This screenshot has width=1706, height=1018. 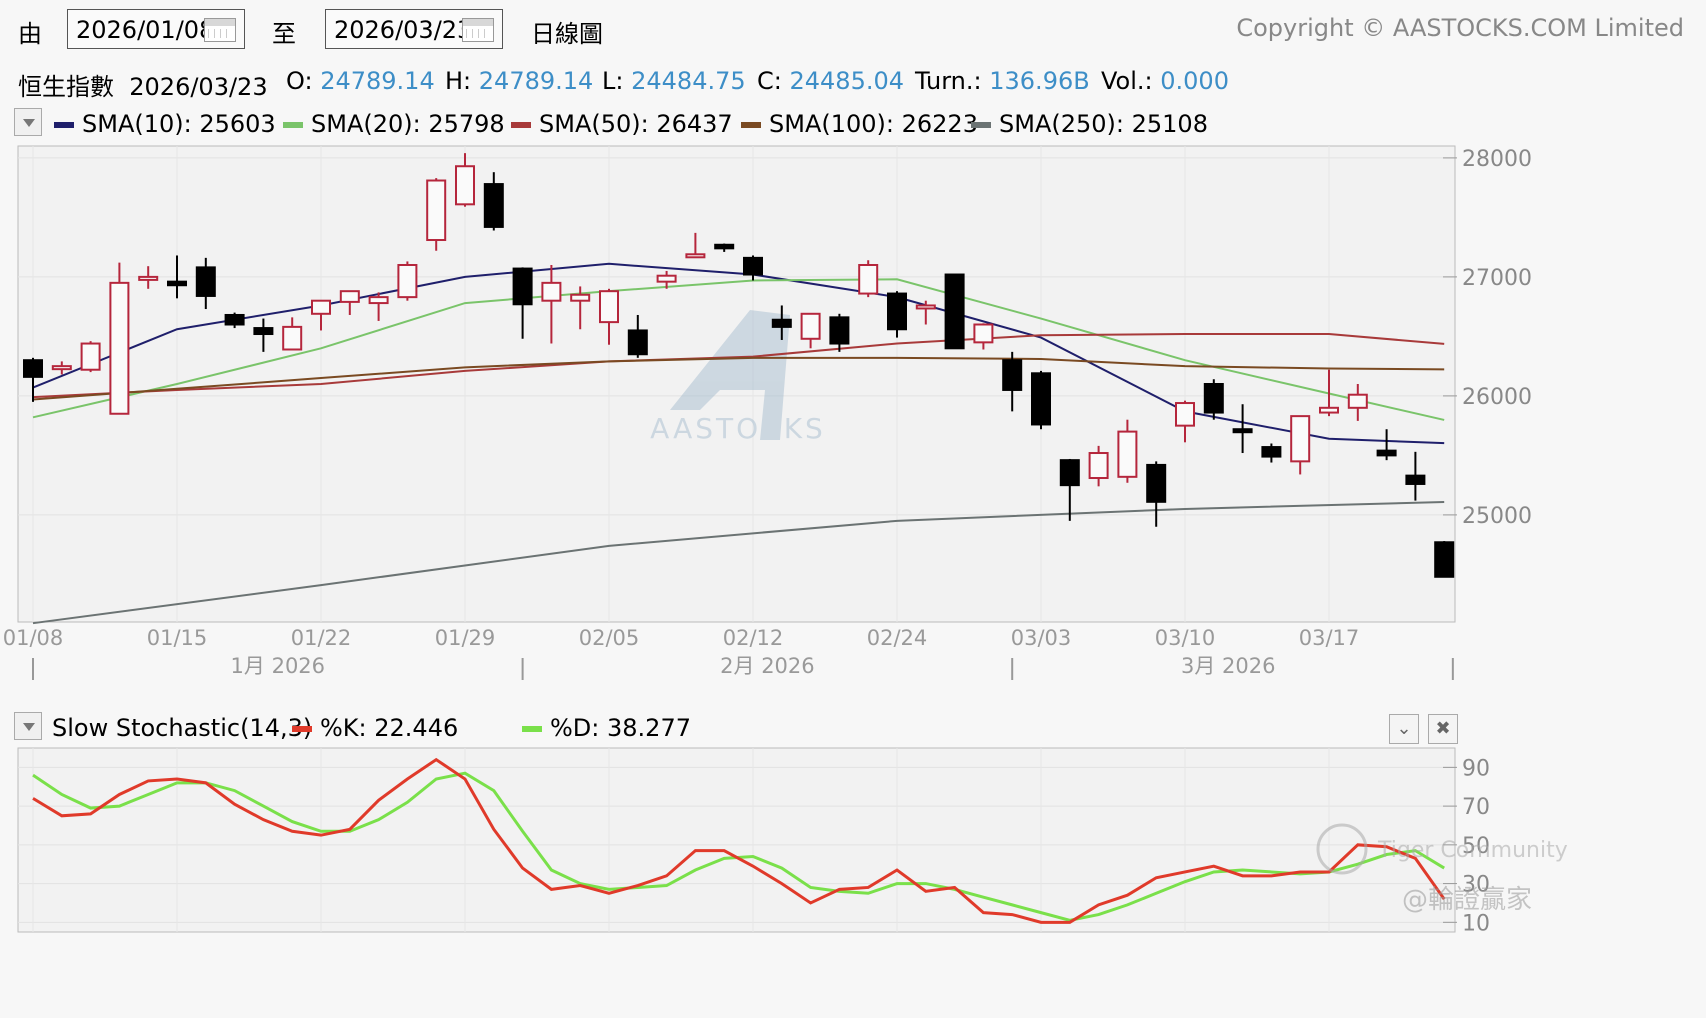 What do you see at coordinates (1443, 729) in the screenshot?
I see `close-panel-button: ✖` at bounding box center [1443, 729].